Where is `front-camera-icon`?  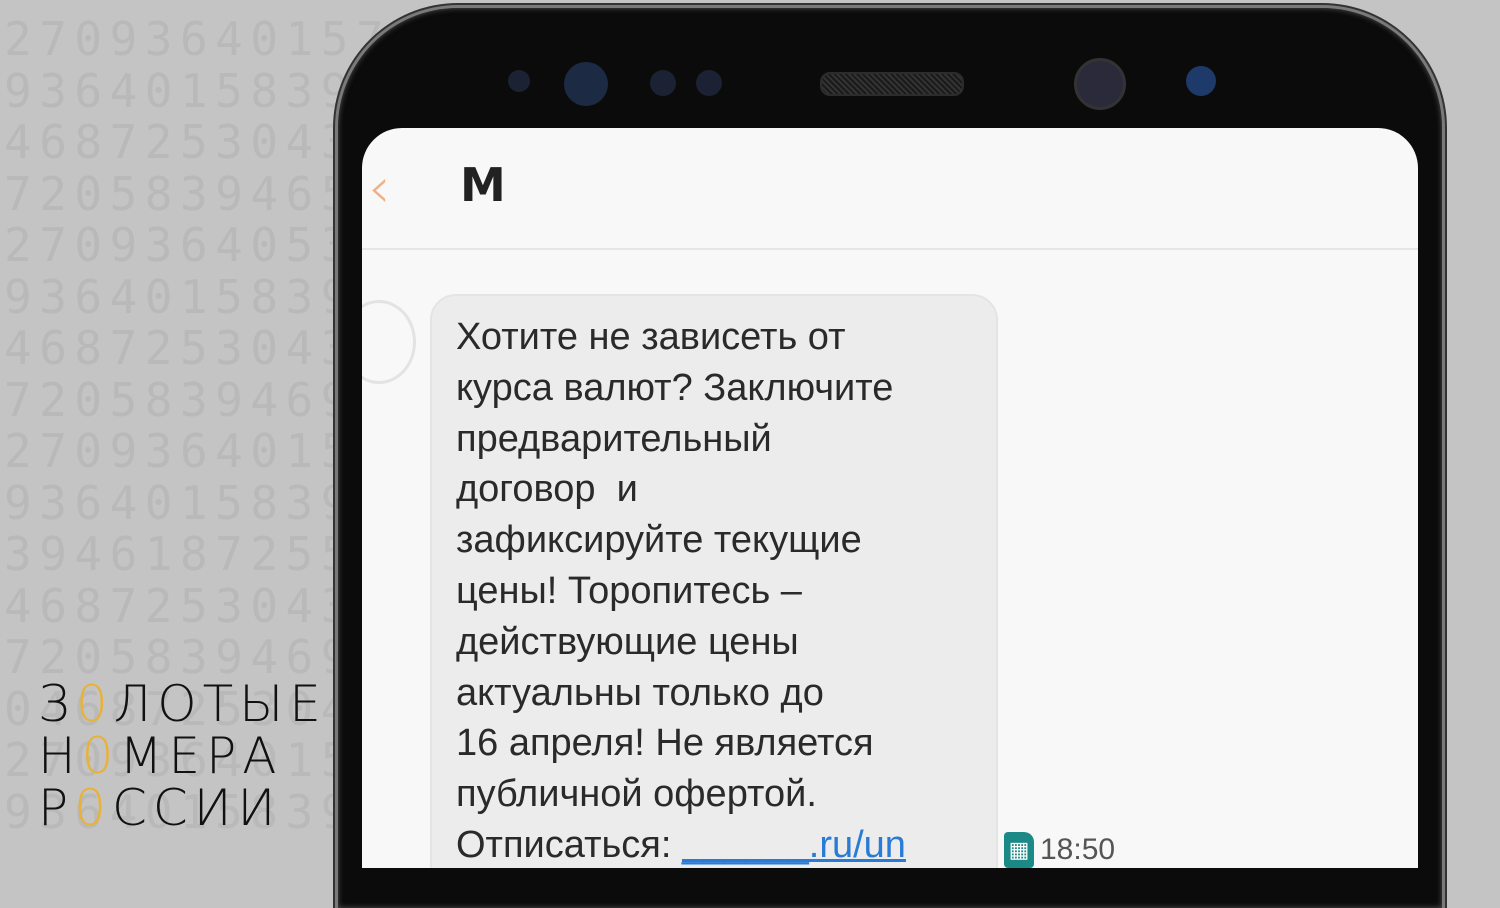
front-camera-icon is located at coordinates (1100, 84).